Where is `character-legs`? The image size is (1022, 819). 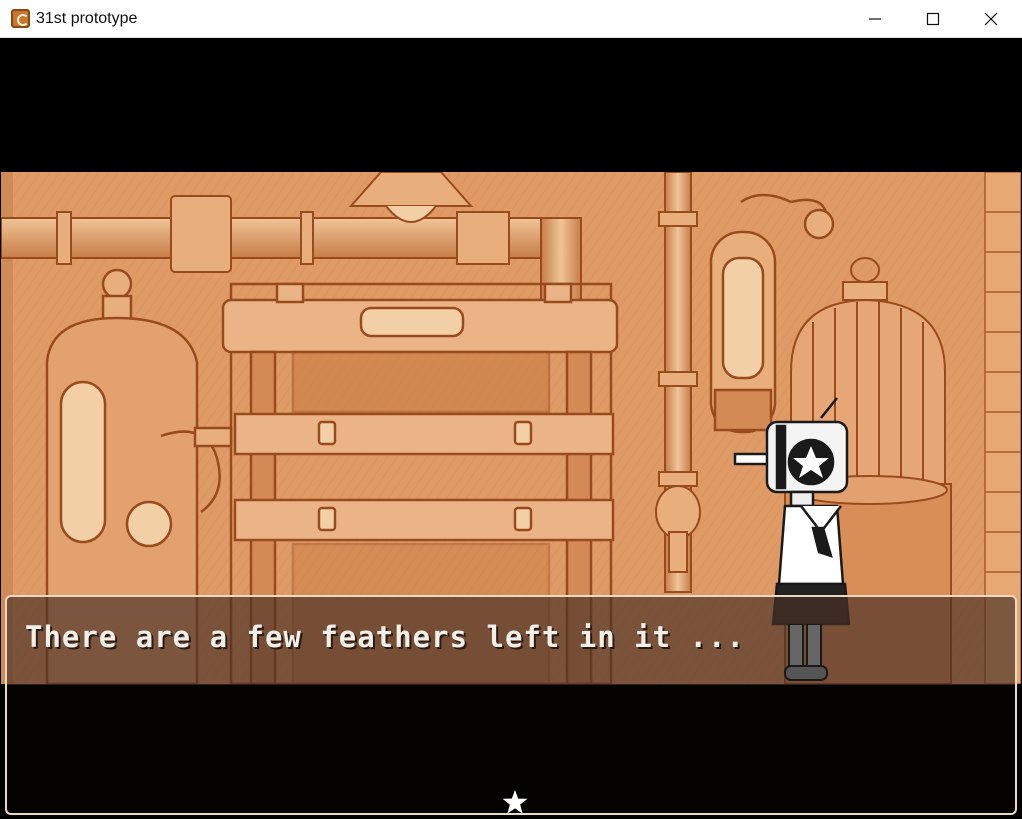 character-legs is located at coordinates (806, 652).